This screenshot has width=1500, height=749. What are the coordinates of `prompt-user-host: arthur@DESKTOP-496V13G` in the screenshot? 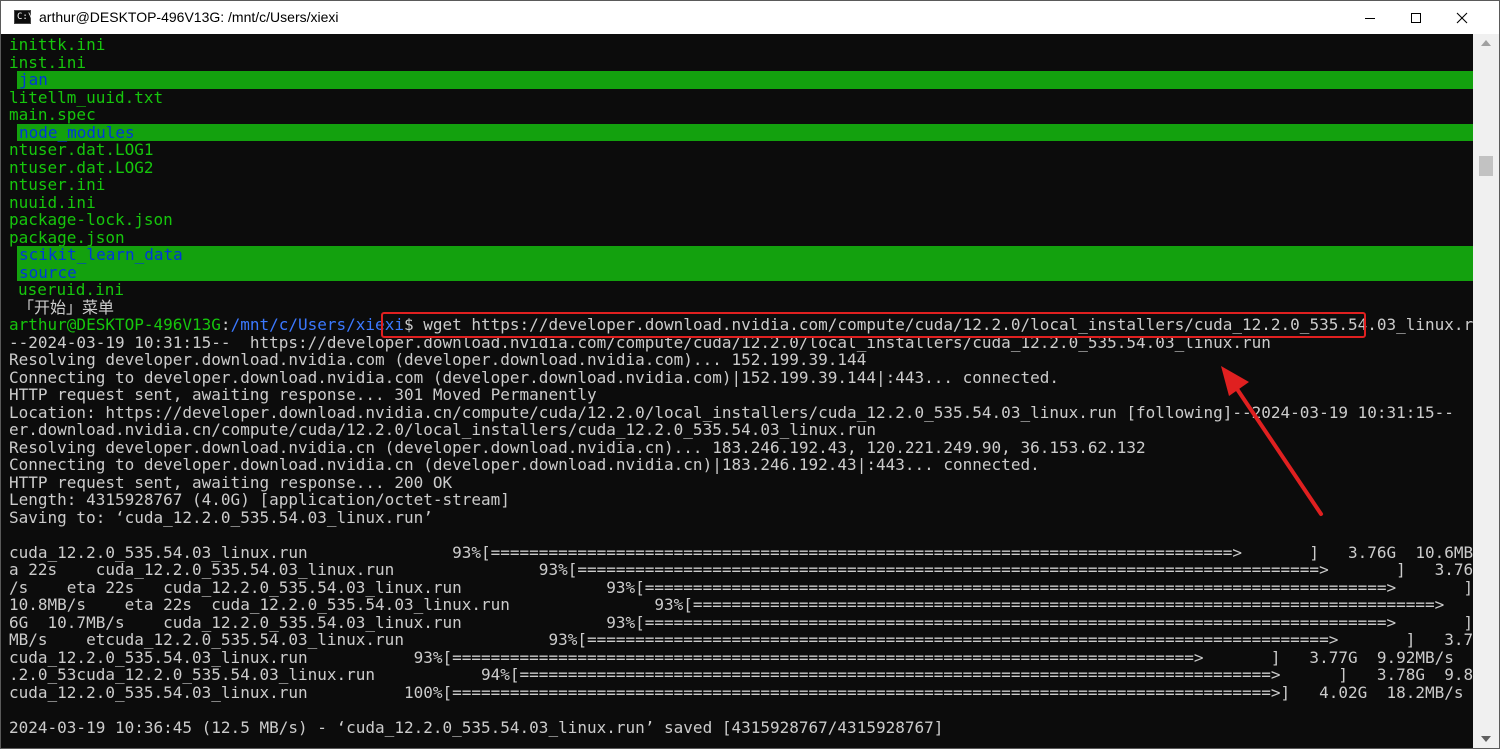 It's located at (115, 324).